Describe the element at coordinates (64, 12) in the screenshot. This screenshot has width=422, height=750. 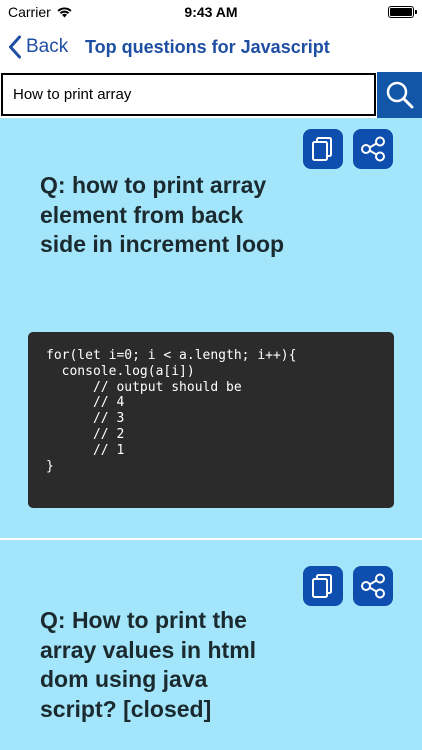
I see `wifi-icon` at that location.